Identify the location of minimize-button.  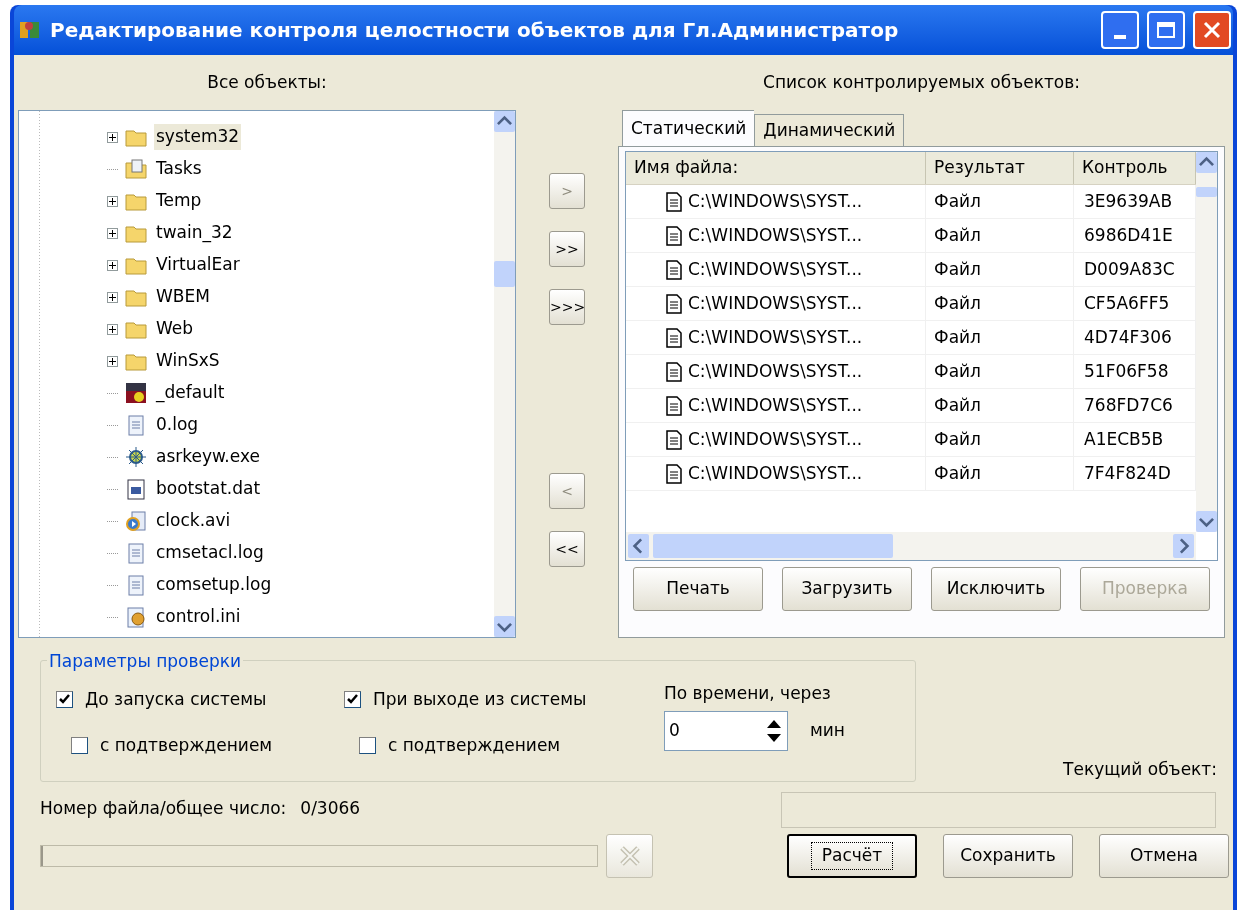
(1120, 30).